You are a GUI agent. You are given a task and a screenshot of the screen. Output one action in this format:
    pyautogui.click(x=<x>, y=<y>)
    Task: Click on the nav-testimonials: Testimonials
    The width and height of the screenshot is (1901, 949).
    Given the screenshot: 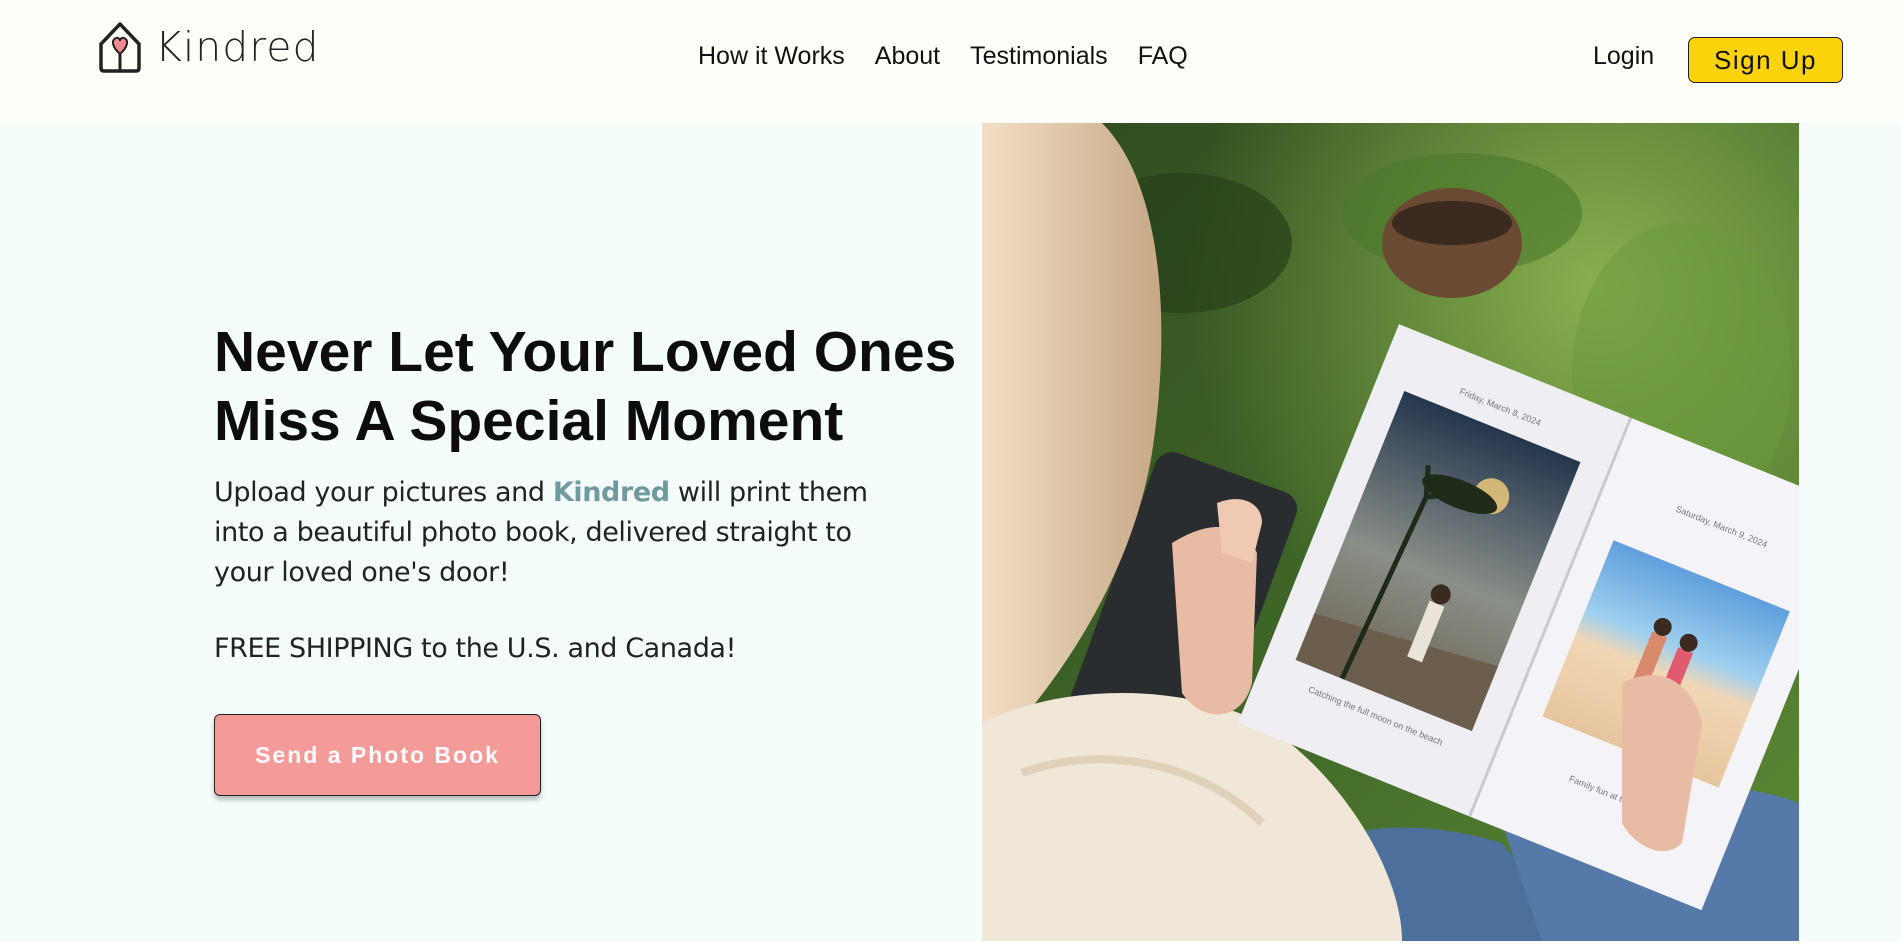 What is the action you would take?
    pyautogui.click(x=1039, y=56)
    